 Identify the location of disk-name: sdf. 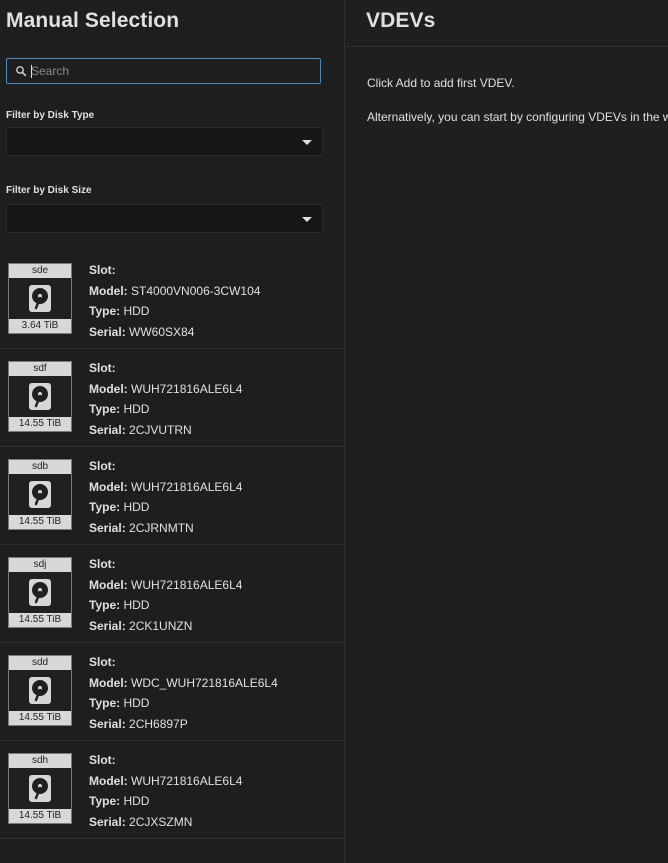
(40, 369).